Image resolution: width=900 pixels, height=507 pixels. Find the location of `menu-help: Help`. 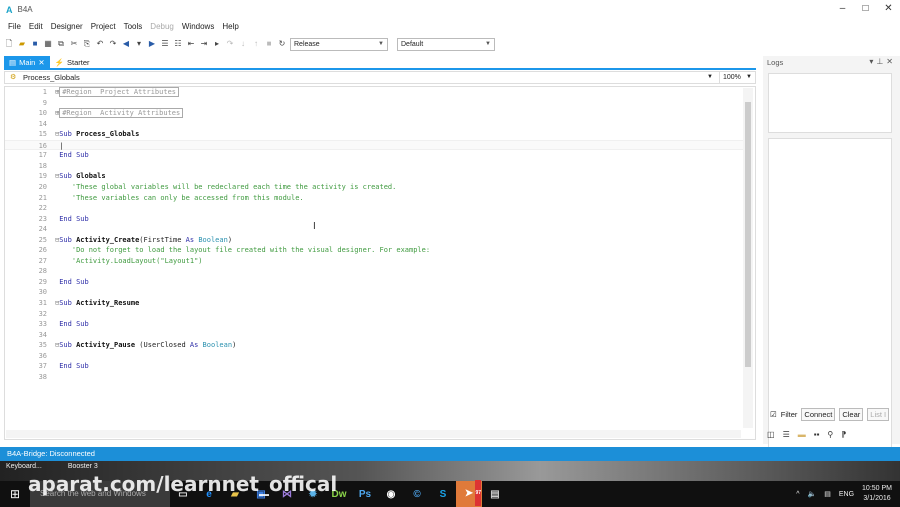

menu-help: Help is located at coordinates (230, 27).